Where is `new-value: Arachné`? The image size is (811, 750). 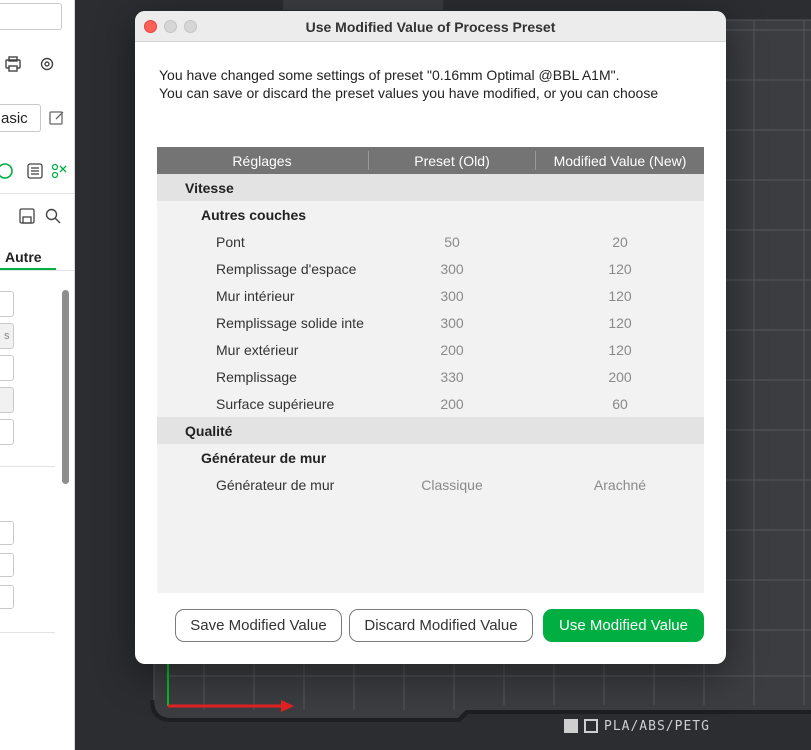
new-value: Arachné is located at coordinates (620, 485).